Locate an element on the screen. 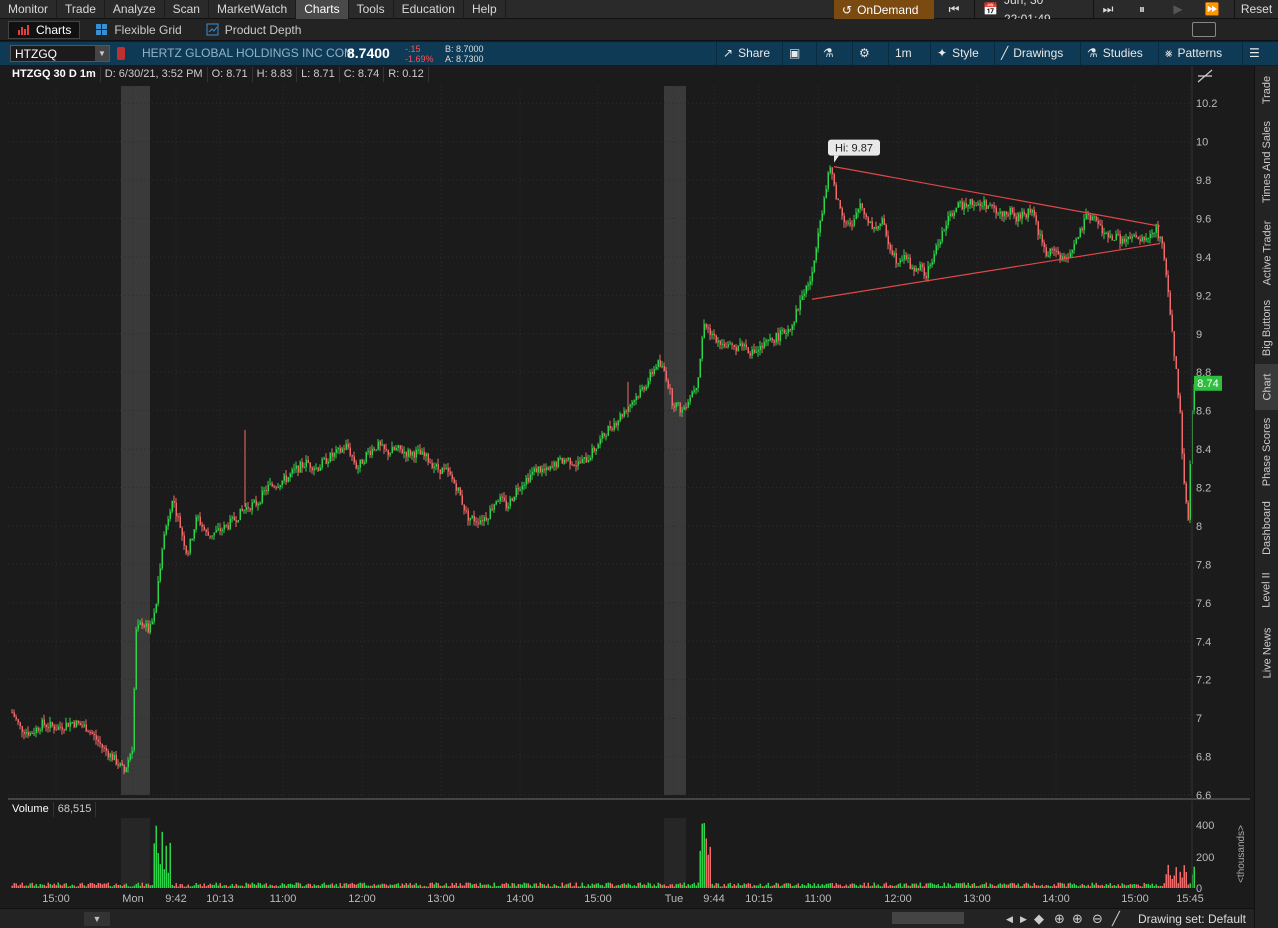  menu-item-help: Help is located at coordinates (485, 9).